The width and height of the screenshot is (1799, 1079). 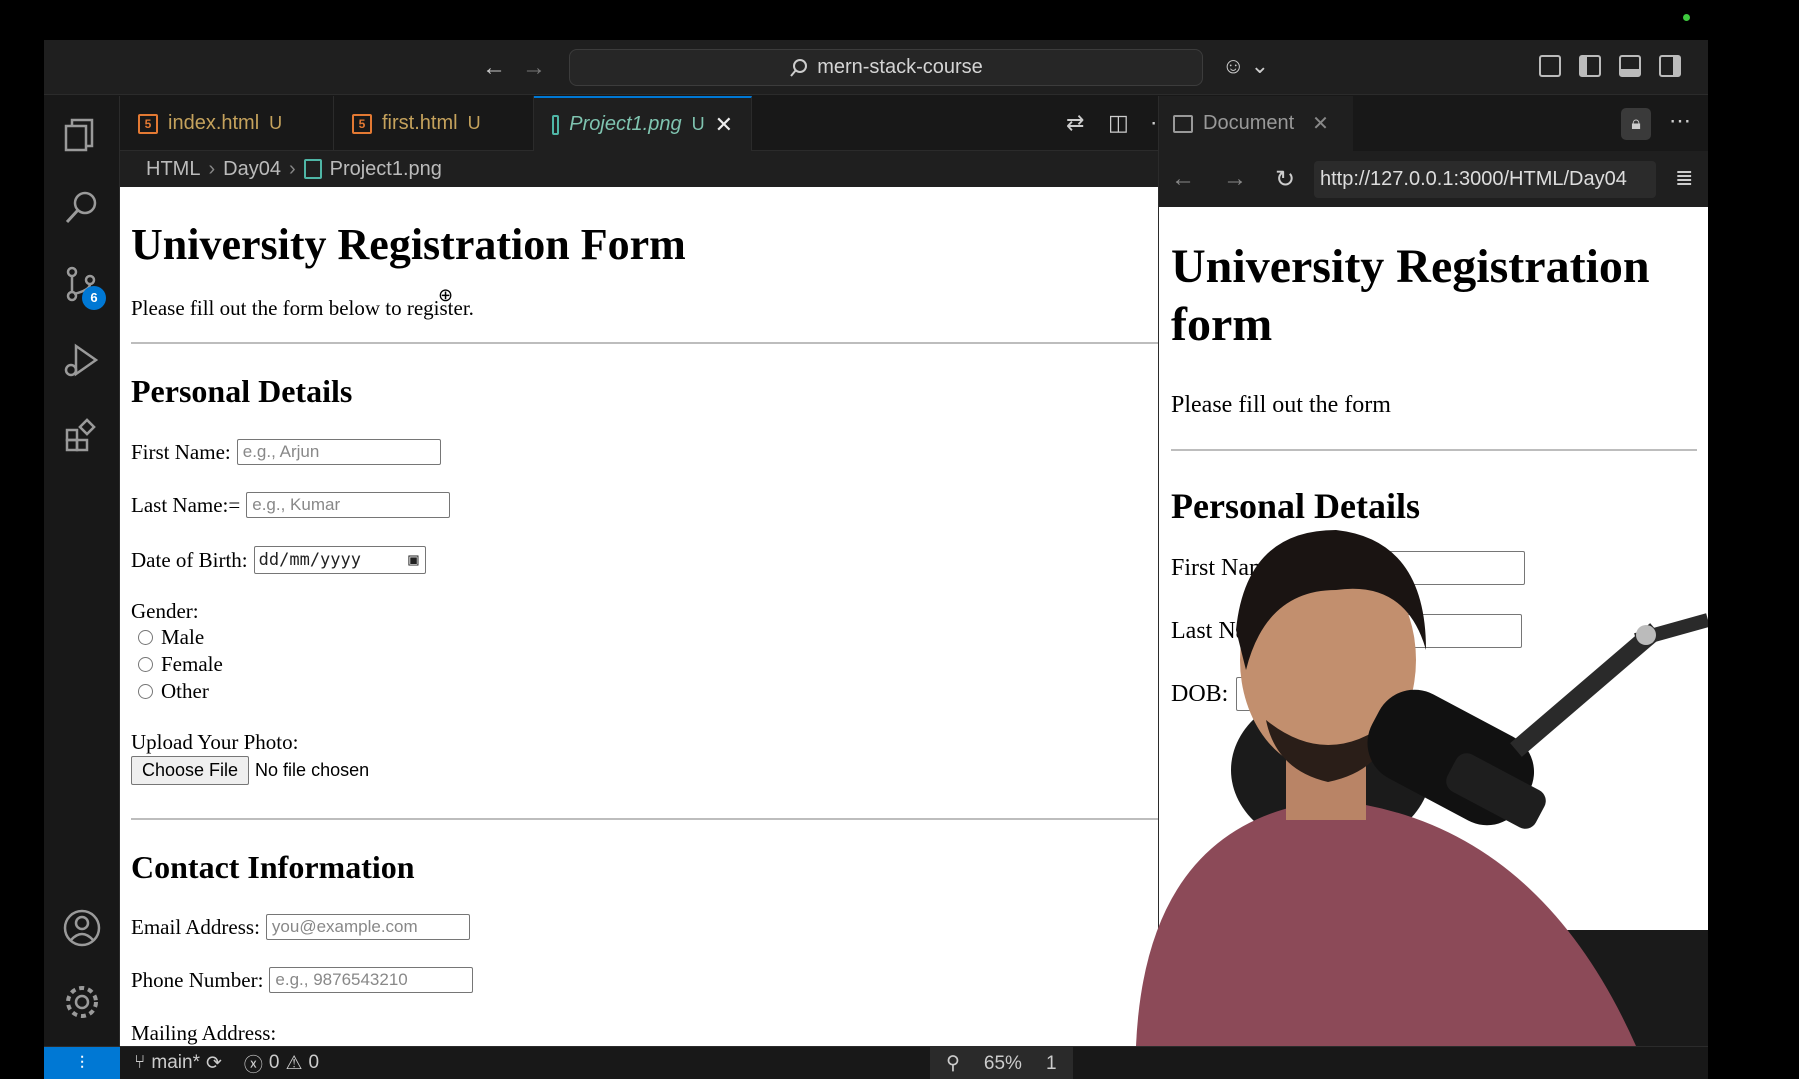 What do you see at coordinates (643, 123) in the screenshot?
I see `tab-project1-png: Project1.png U ✕` at bounding box center [643, 123].